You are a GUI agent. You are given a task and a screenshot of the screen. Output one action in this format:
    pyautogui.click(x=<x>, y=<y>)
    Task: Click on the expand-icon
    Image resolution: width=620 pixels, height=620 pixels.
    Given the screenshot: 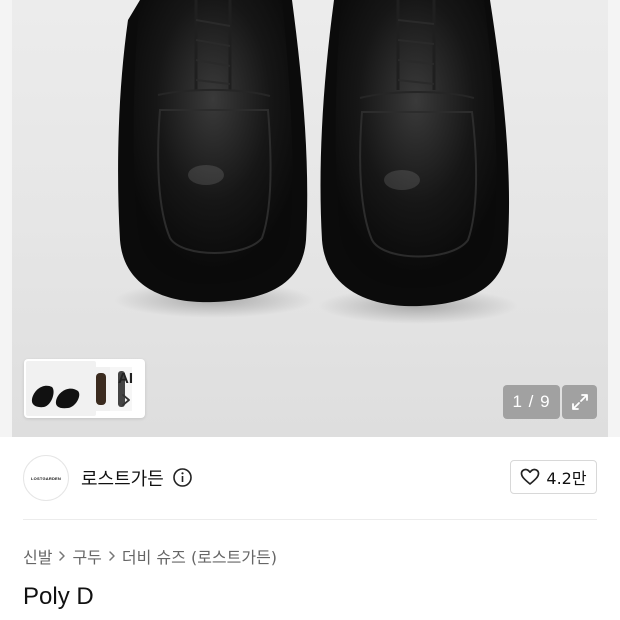 What is the action you would take?
    pyautogui.click(x=579, y=402)
    